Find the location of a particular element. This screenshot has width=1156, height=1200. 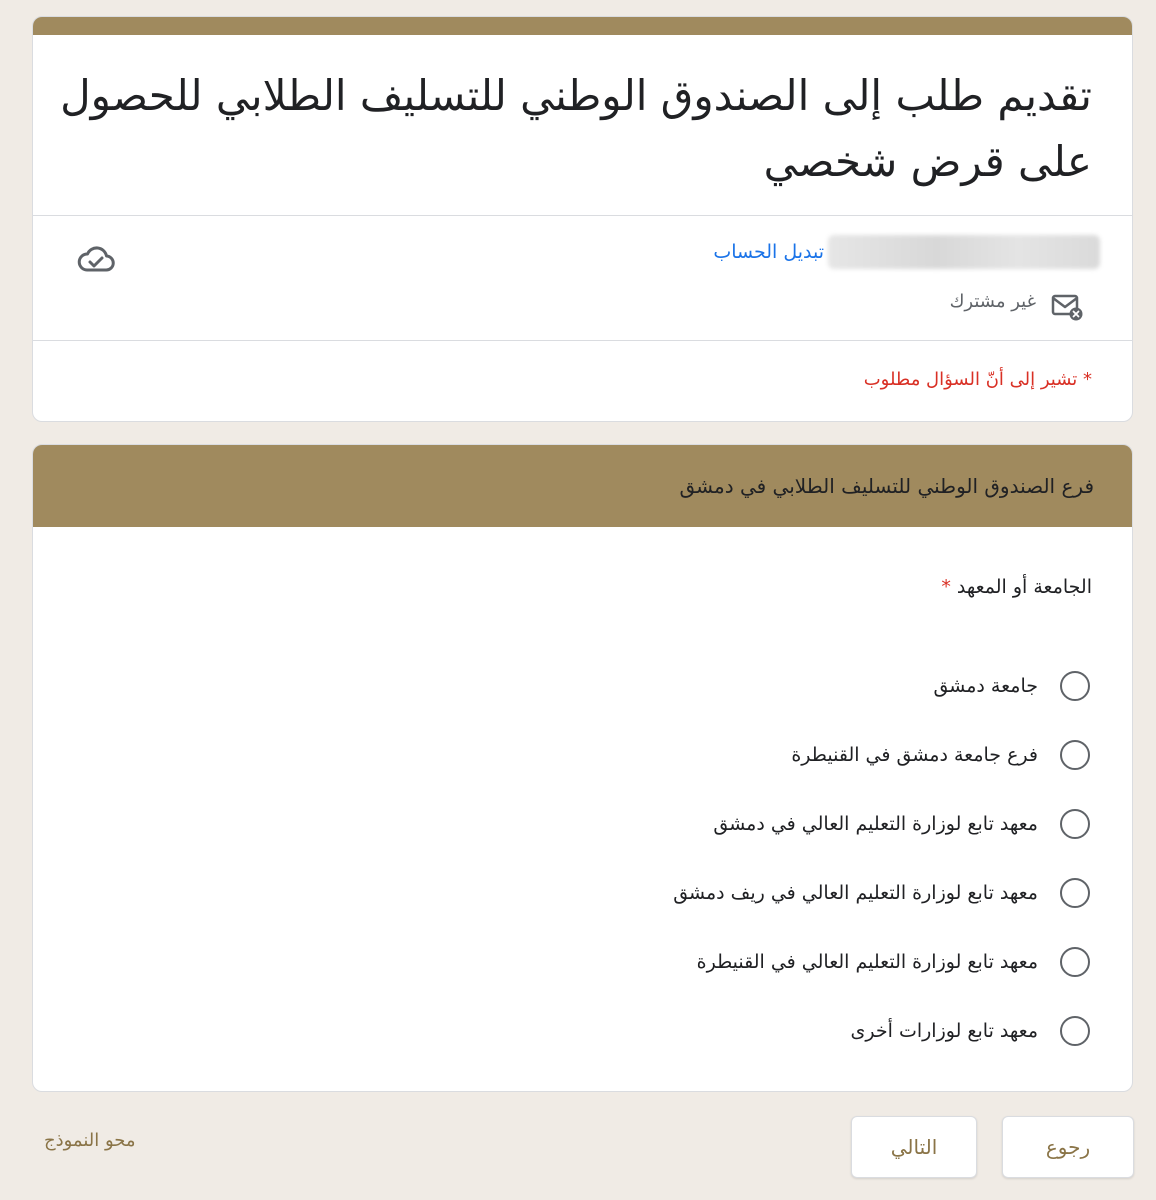

radio-option: معهد تابع لوزارة التعليم العالي في دمشق is located at coordinates (590, 823).